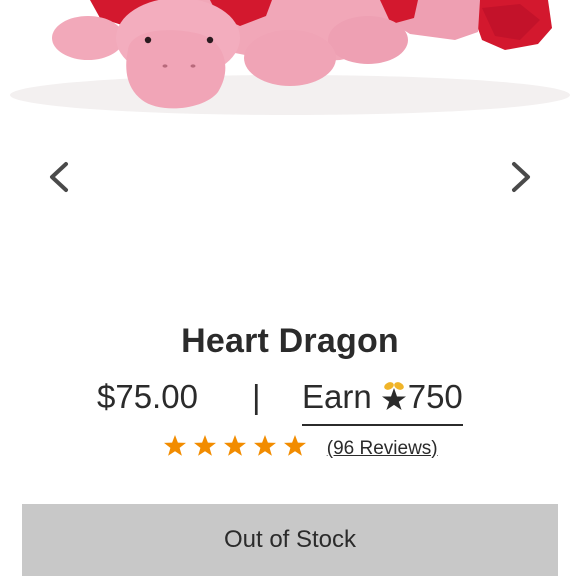 The width and height of the screenshot is (580, 580). I want to click on out-of-stock-button: Out of Stock, so click(290, 540).